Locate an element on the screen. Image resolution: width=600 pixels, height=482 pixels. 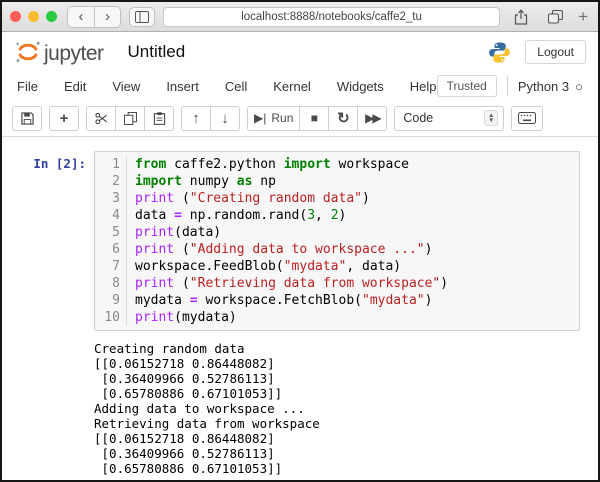
line-number: 4 is located at coordinates (116, 215).